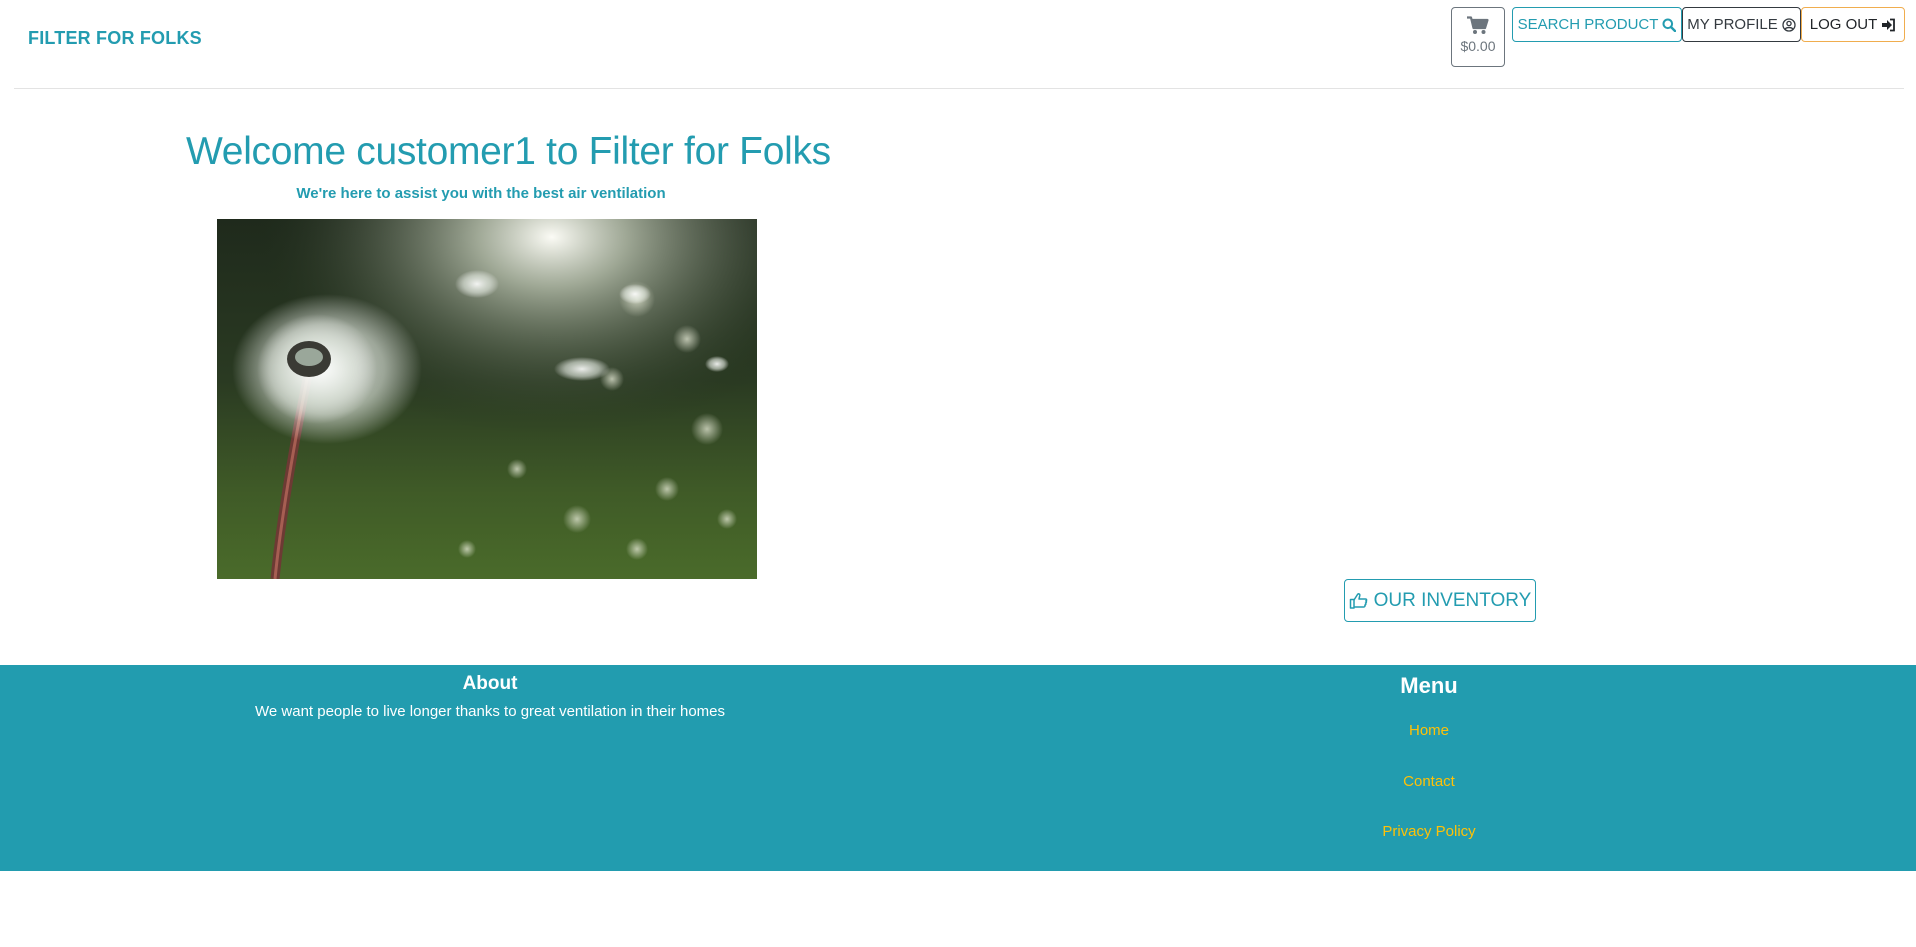 This screenshot has height=947, width=1916. Describe the element at coordinates (1358, 600) in the screenshot. I see `hand-pointer-icon` at that location.